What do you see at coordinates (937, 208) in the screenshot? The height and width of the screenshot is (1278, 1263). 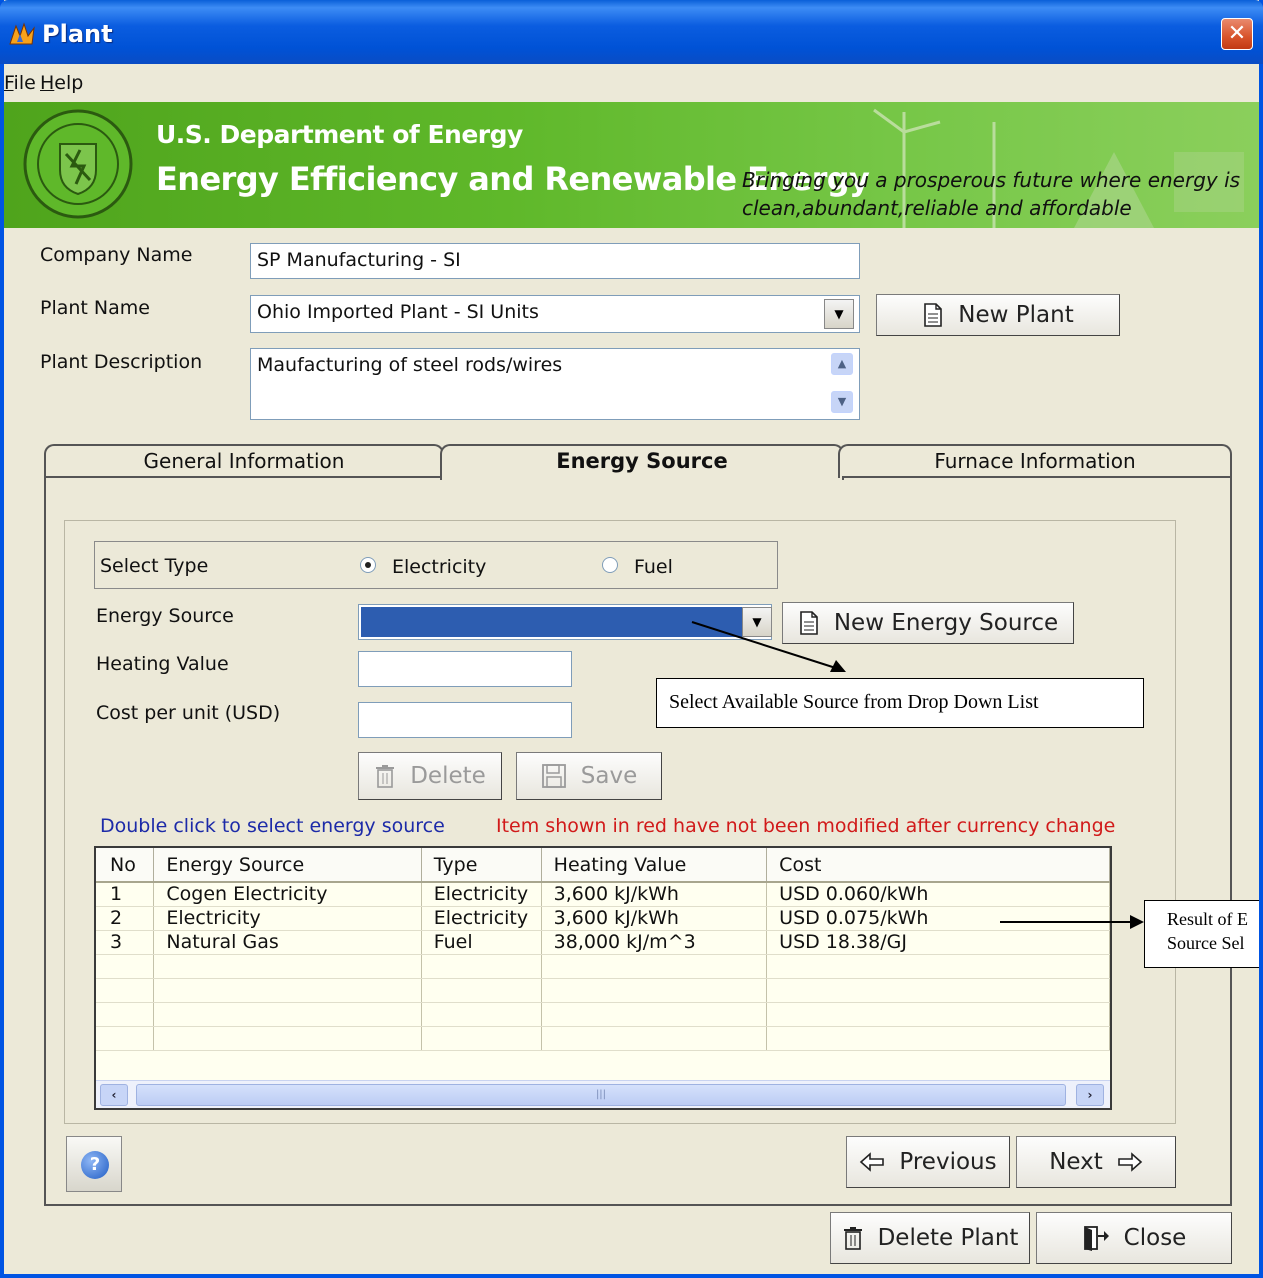 I see `tagline-line2: clean,abundant,reliable and affordable` at bounding box center [937, 208].